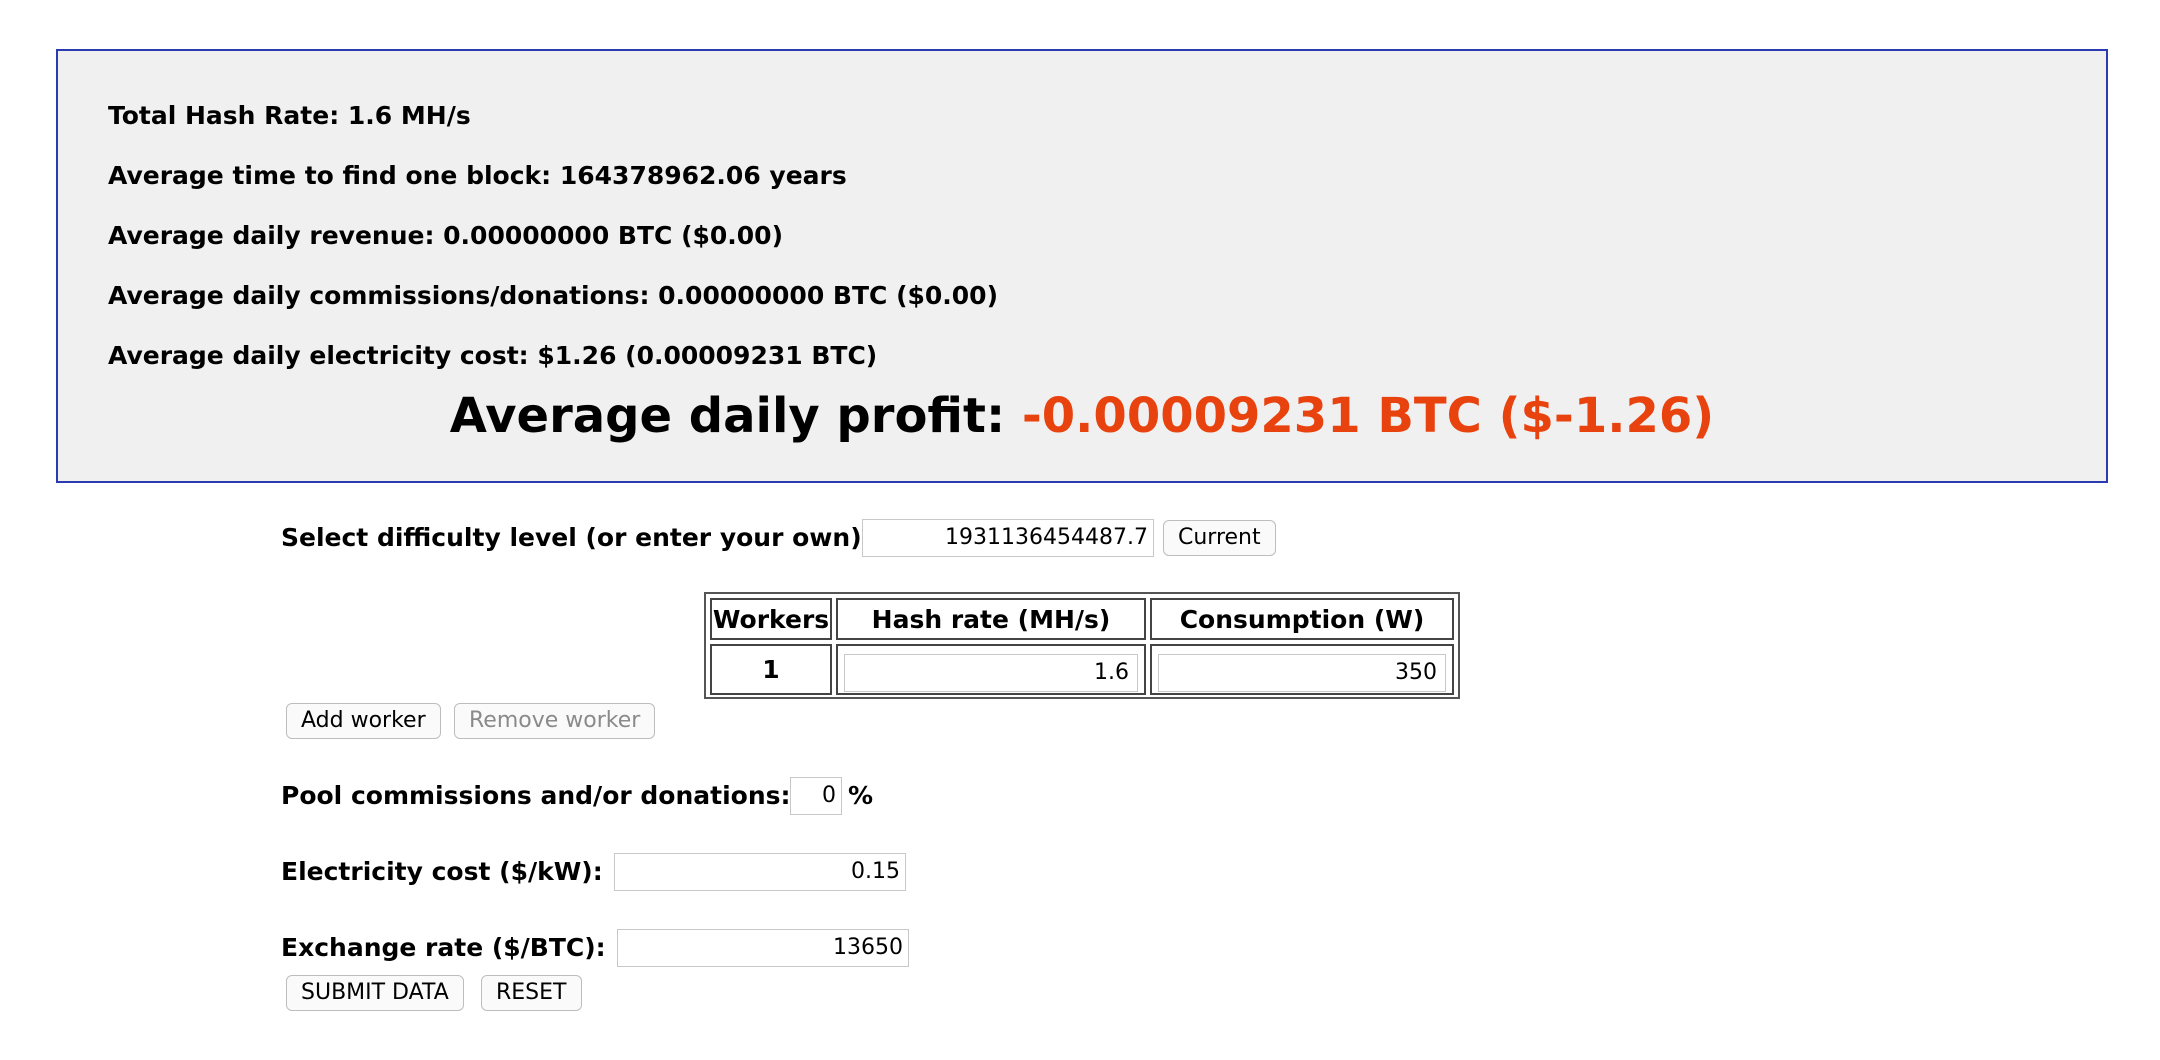 The image size is (2160, 1060). I want to click on hash-rate-cell: 1.6, so click(991, 669).